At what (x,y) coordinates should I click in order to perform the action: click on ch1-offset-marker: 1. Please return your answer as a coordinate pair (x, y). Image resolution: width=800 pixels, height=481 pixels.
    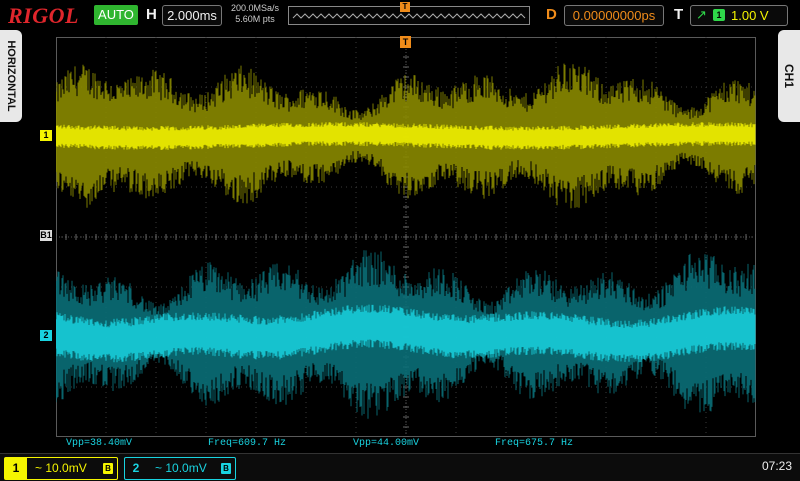
    Looking at the image, I should click on (46, 135).